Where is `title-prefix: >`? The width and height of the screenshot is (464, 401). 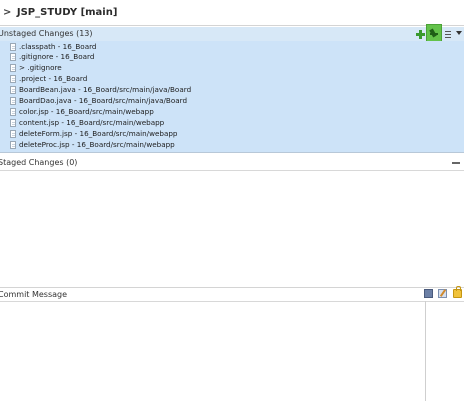
title-prefix: > is located at coordinates (7, 12).